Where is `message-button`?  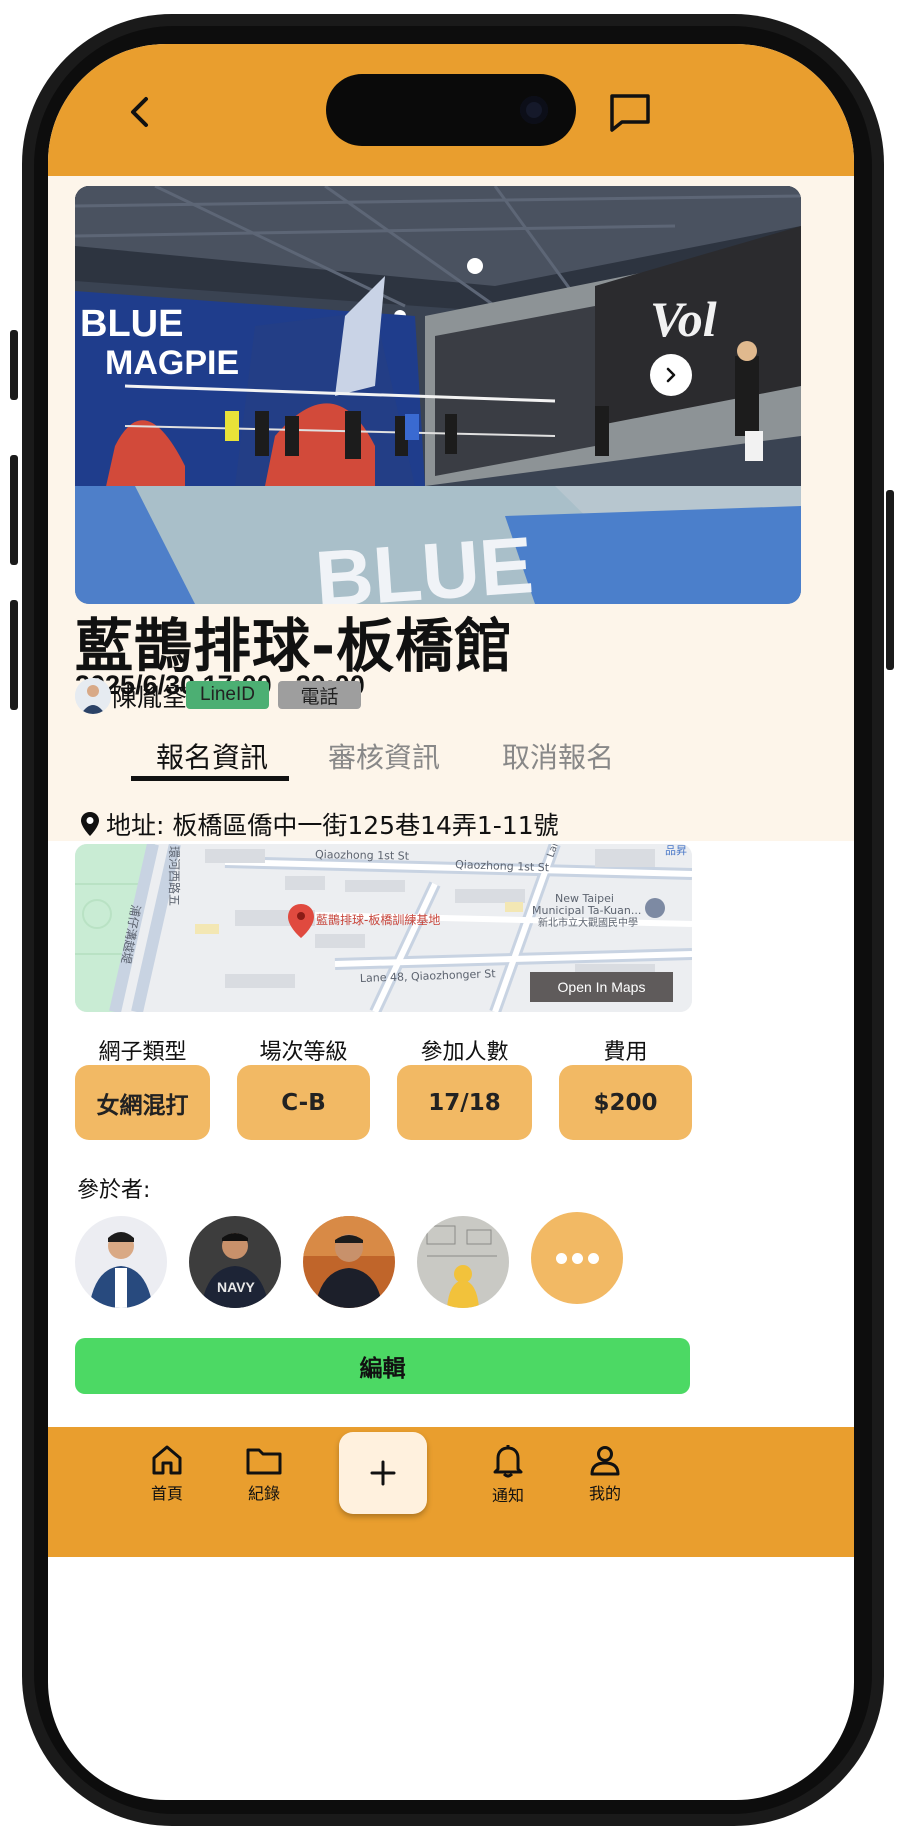 message-button is located at coordinates (630, 113).